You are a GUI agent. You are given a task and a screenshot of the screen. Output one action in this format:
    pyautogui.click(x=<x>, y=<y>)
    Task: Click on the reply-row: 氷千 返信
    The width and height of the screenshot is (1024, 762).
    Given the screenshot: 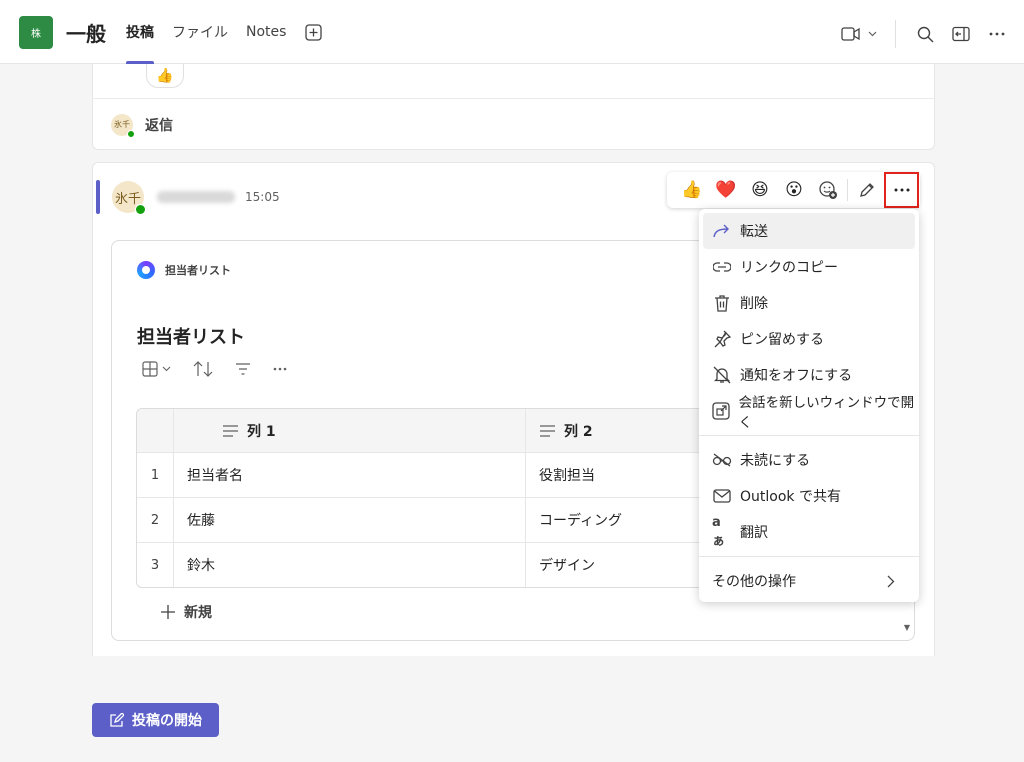 What is the action you would take?
    pyautogui.click(x=513, y=124)
    